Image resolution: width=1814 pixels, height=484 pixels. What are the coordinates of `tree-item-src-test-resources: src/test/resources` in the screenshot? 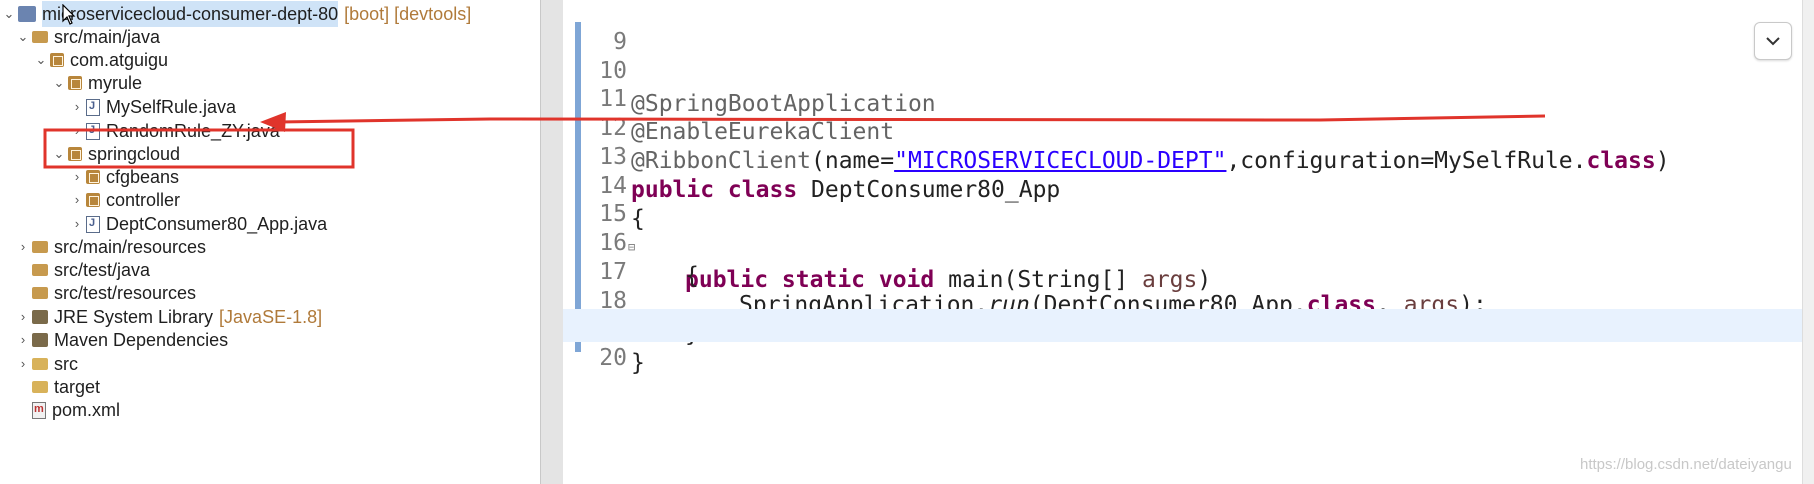 It's located at (114, 293).